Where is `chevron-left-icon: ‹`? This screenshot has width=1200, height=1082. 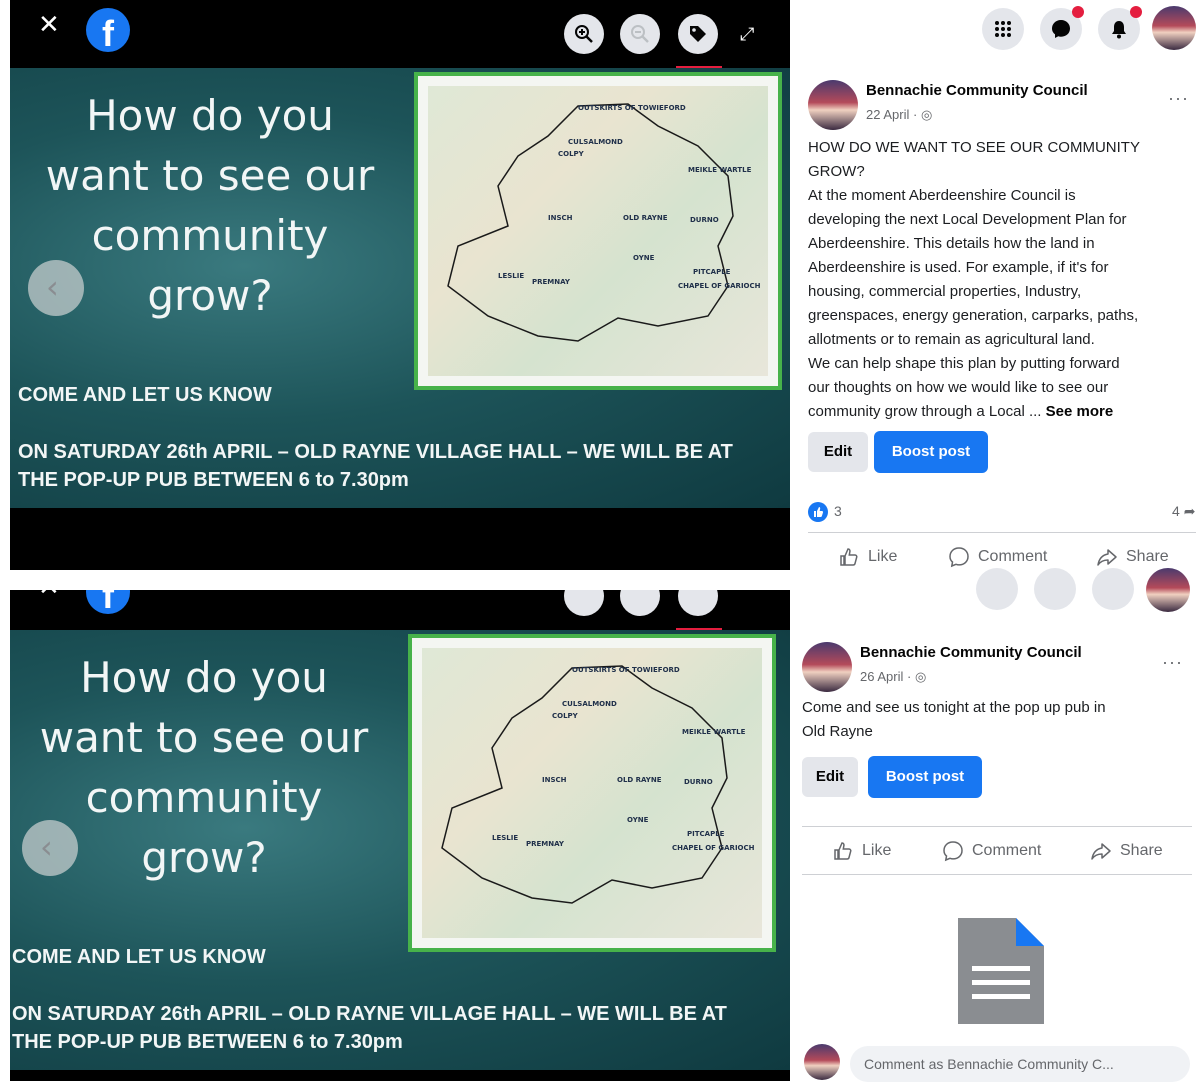
chevron-left-icon: ‹ is located at coordinates (52, 287).